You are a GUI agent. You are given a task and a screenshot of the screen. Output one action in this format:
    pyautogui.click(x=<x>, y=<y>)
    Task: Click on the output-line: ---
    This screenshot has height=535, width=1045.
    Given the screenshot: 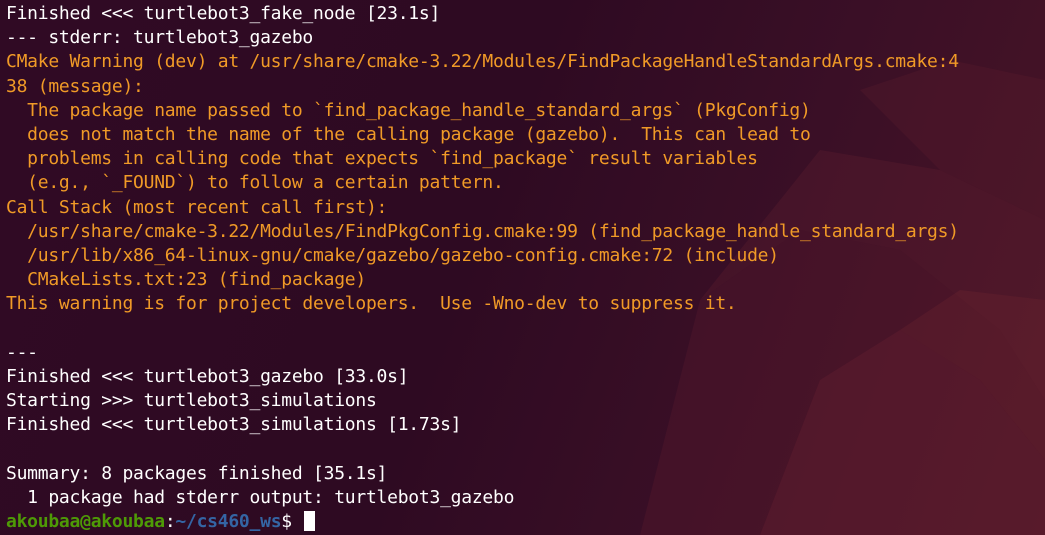 What is the action you would take?
    pyautogui.click(x=22, y=352)
    